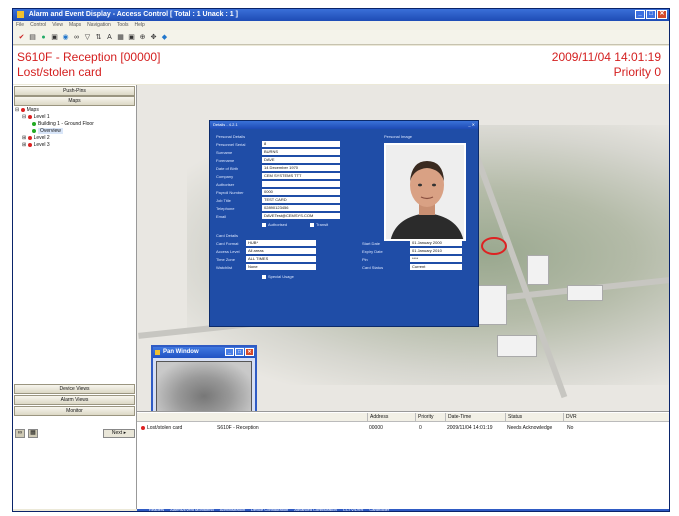 The height and width of the screenshot is (516, 679). What do you see at coordinates (412, 243) in the screenshot?
I see `field-start-date: Start Date 01 January 2000` at bounding box center [412, 243].